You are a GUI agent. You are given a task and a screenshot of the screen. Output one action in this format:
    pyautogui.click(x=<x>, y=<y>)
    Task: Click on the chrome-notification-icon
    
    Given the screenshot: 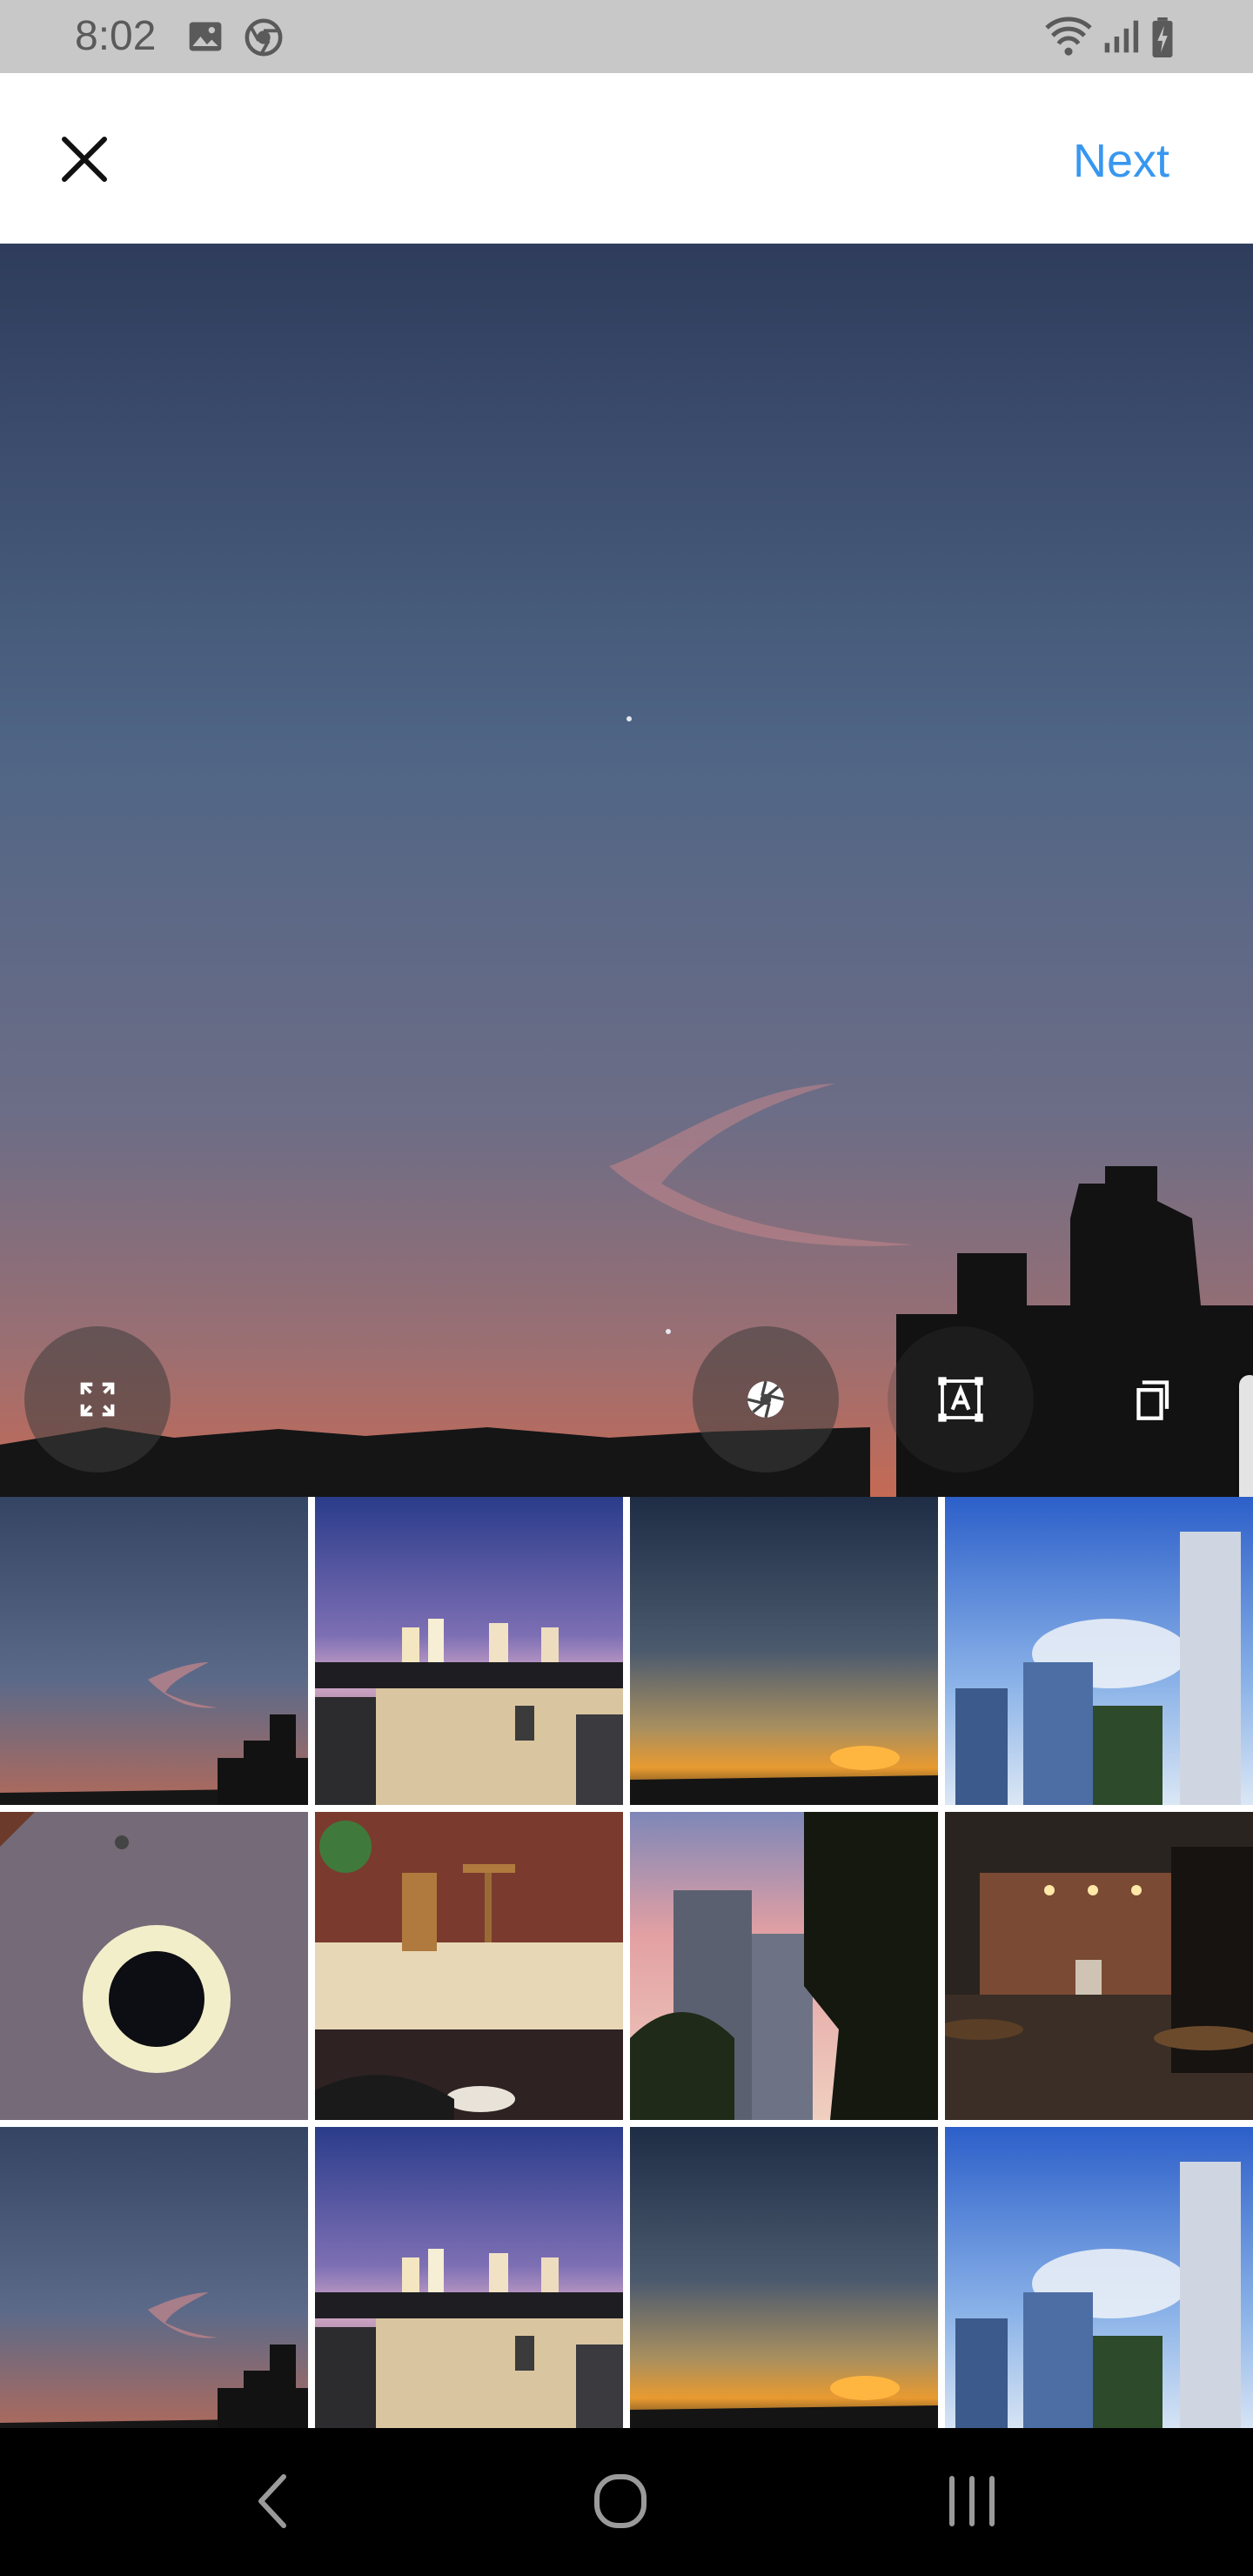 What is the action you would take?
    pyautogui.click(x=264, y=40)
    